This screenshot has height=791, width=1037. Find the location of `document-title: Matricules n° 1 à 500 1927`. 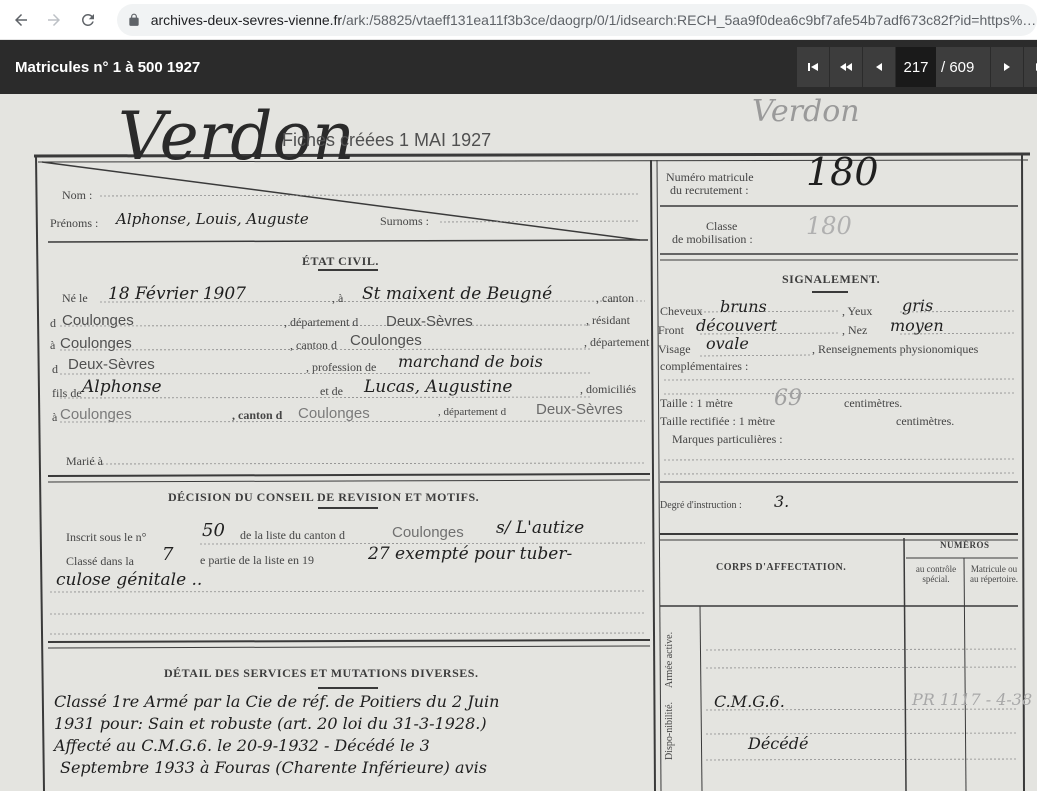

document-title: Matricules n° 1 à 500 1927 is located at coordinates (108, 67).